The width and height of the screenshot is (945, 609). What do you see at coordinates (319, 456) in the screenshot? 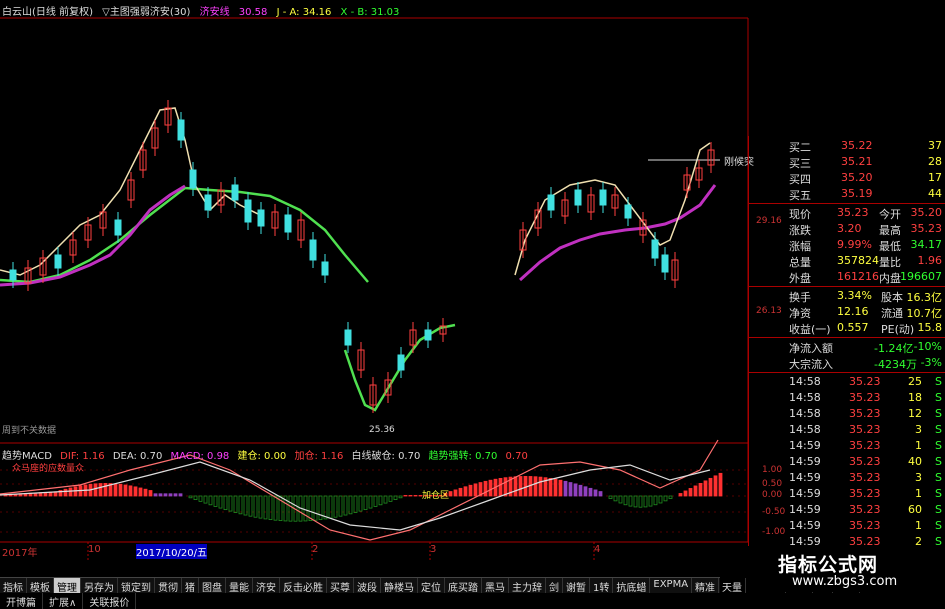
I see `jiacang-value: 加仓: 1.16` at bounding box center [319, 456].